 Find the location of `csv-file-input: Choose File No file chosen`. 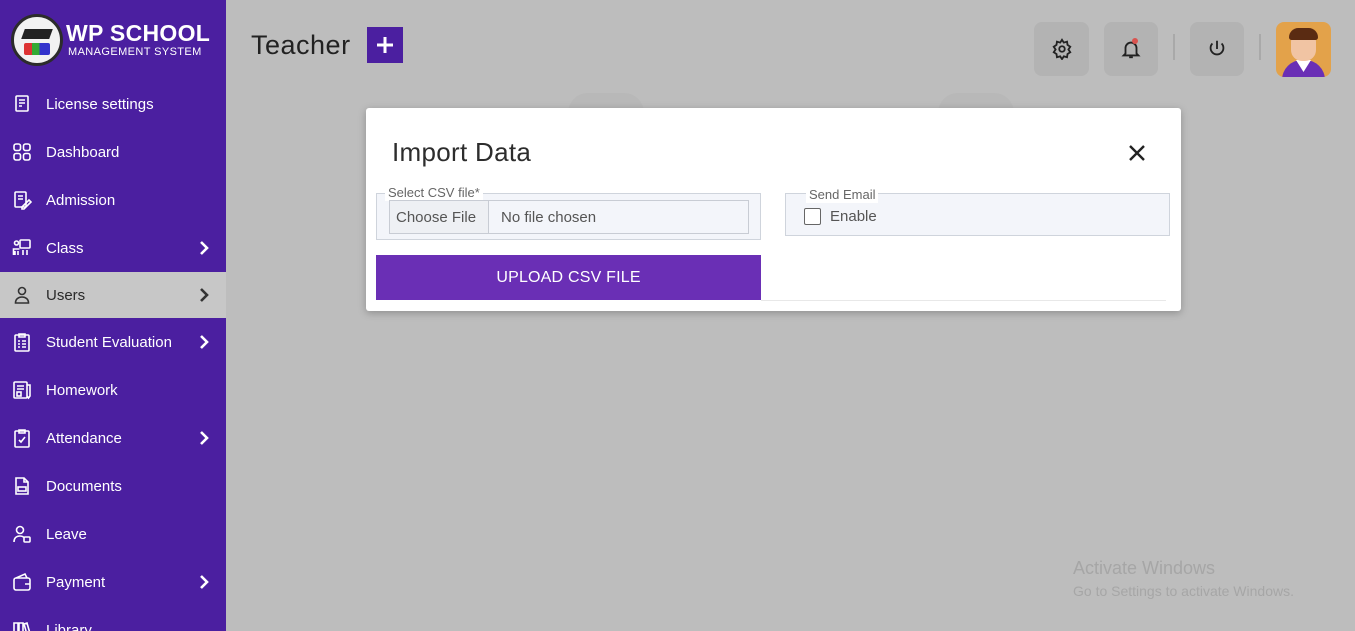

csv-file-input: Choose File No file chosen is located at coordinates (569, 217).